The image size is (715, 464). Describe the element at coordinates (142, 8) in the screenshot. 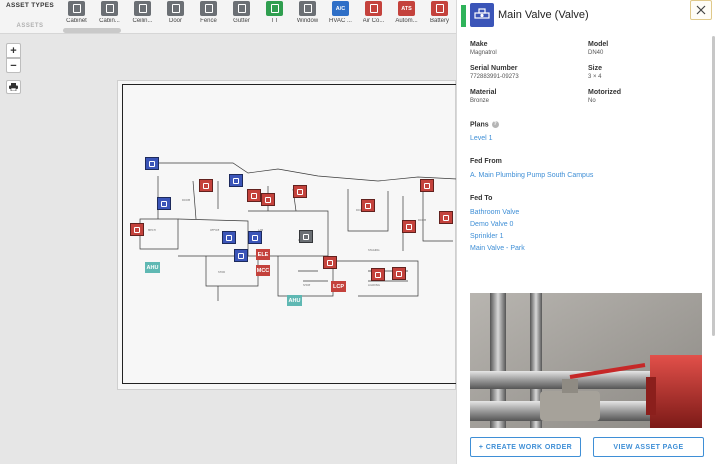

I see `ceiling-icon` at that location.